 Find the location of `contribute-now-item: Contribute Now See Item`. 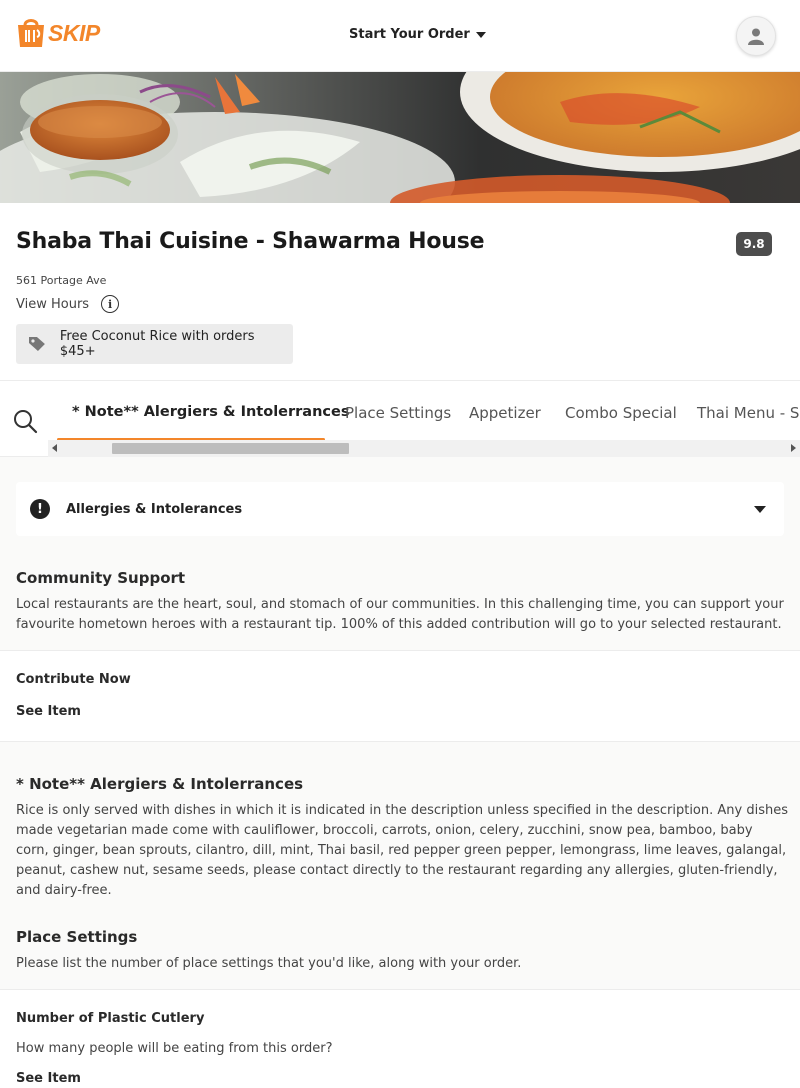

contribute-now-item: Contribute Now See Item is located at coordinates (400, 696).